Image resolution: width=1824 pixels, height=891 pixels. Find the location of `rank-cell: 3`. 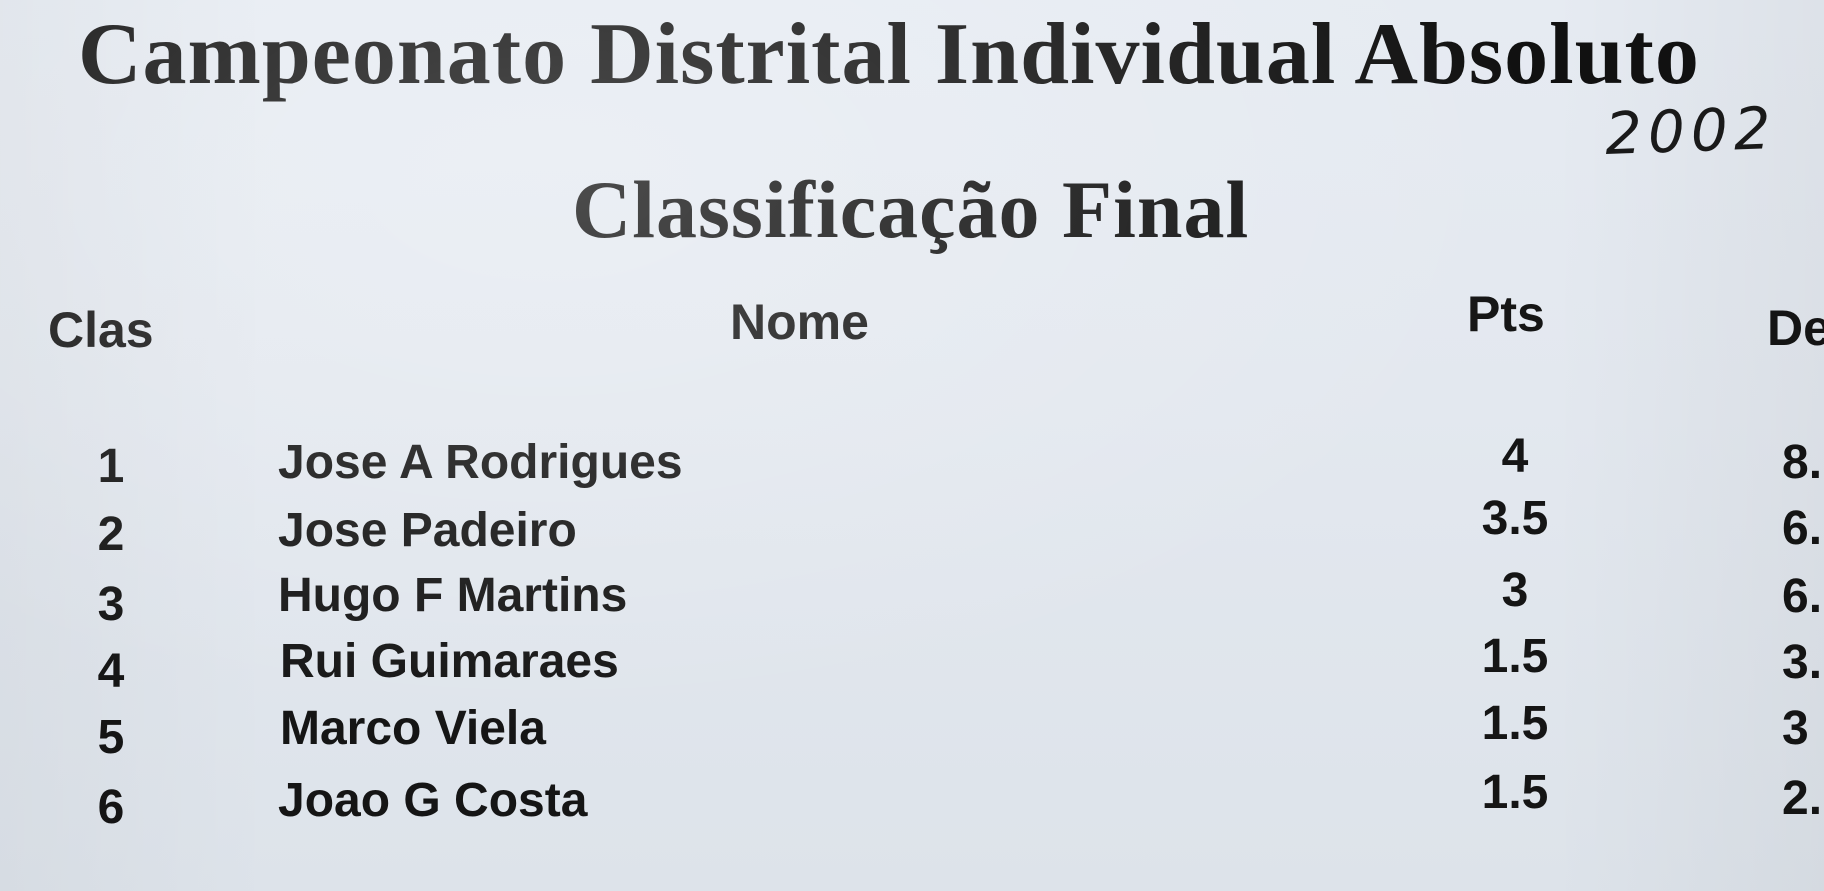

rank-cell: 3 is located at coordinates (111, 604).